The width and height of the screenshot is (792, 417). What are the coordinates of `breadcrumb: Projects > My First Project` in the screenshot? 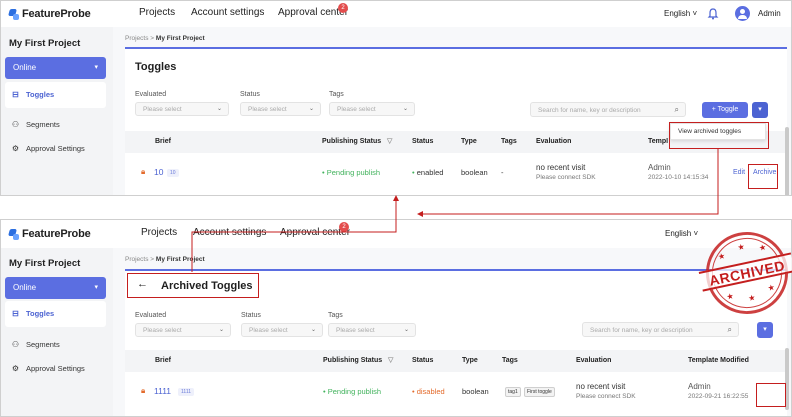 It's located at (165, 38).